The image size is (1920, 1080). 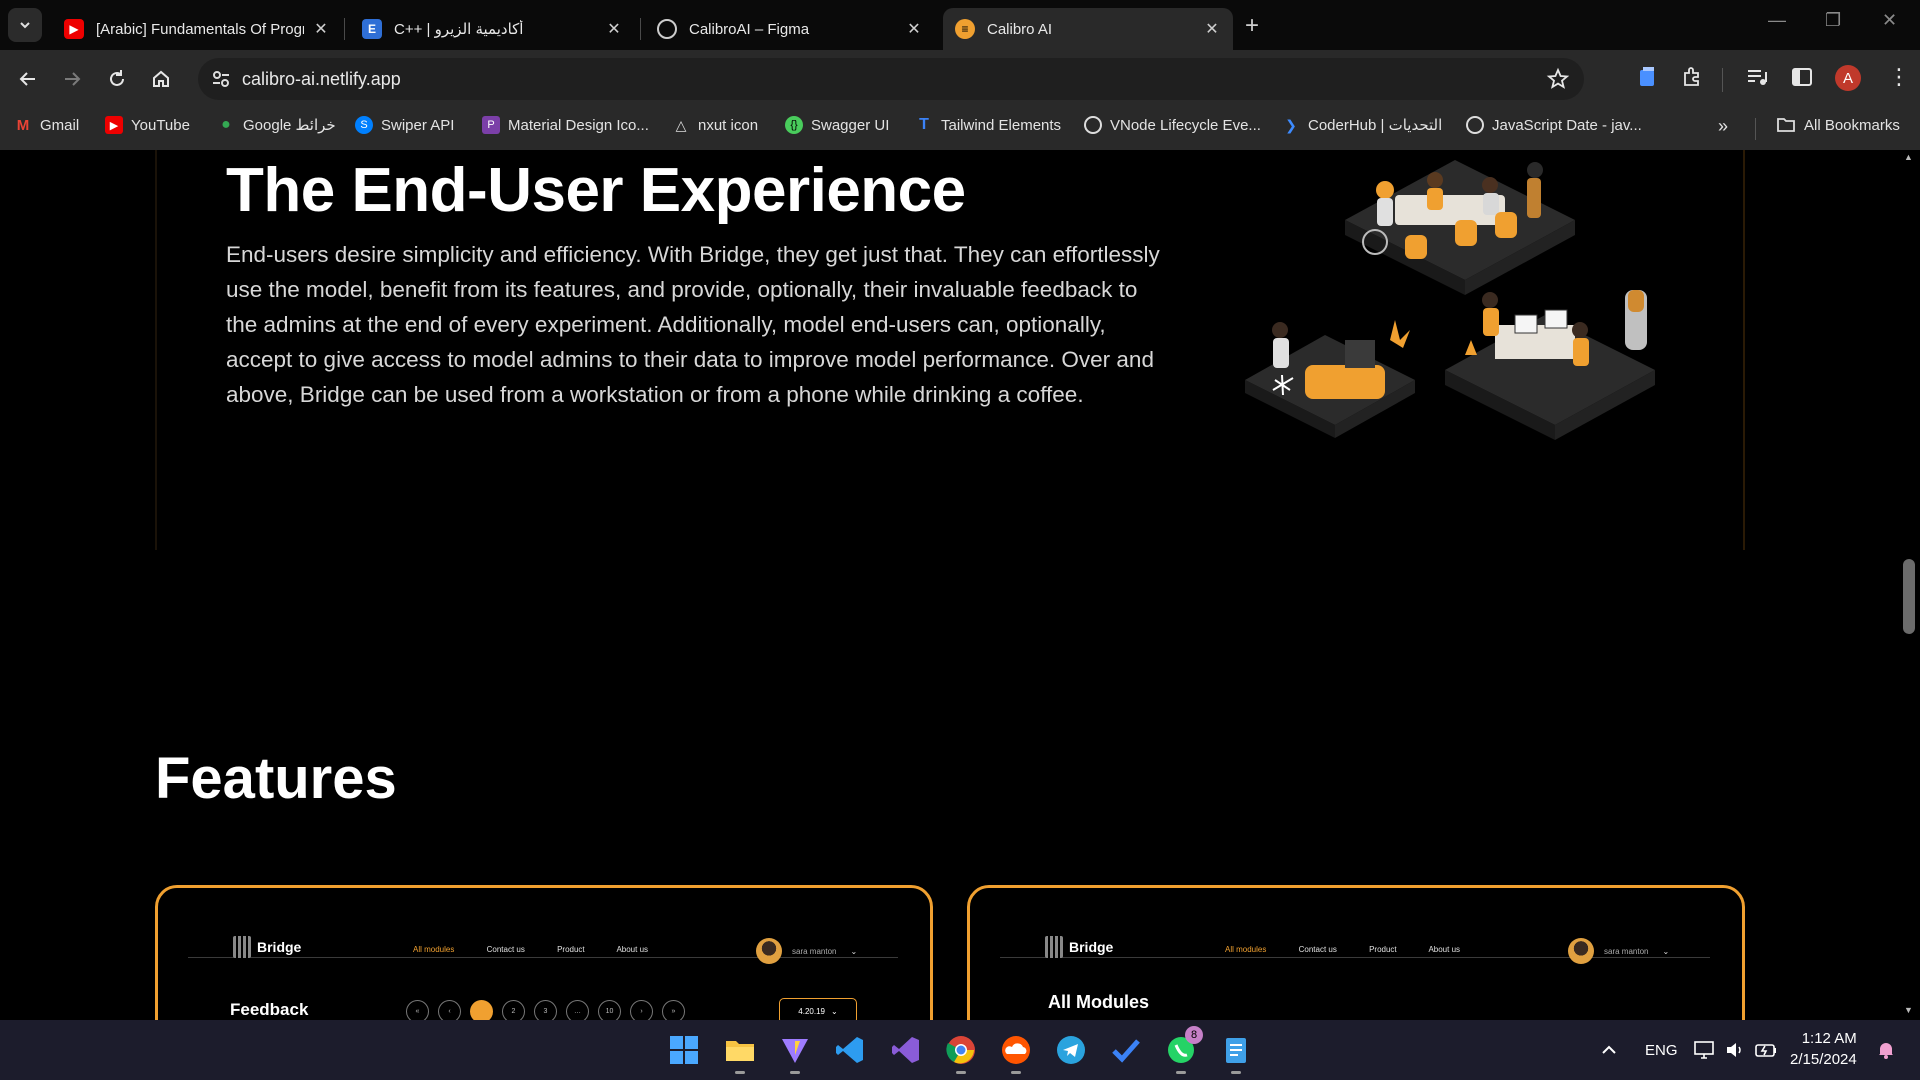 I want to click on battery-charging-icon, so click(x=1765, y=1050).